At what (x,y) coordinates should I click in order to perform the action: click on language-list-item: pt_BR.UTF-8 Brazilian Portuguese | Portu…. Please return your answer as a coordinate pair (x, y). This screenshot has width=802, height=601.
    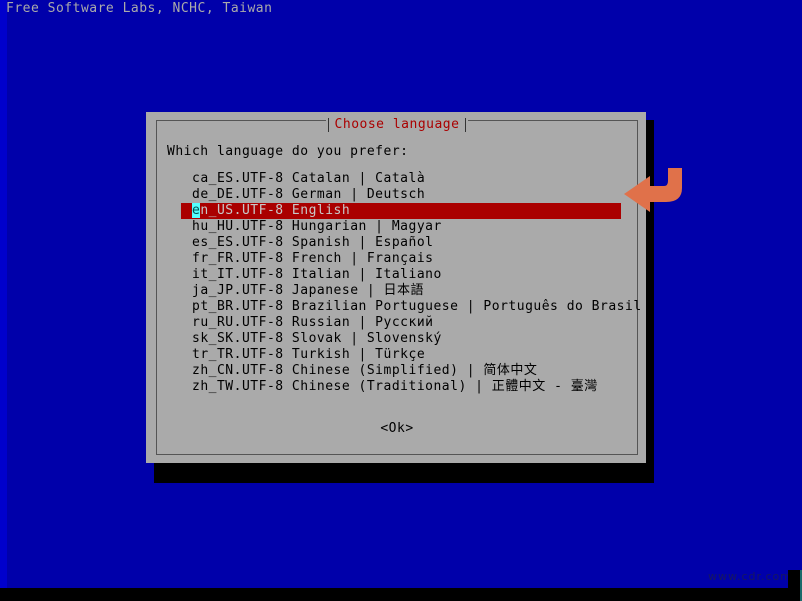
    Looking at the image, I should click on (411, 307).